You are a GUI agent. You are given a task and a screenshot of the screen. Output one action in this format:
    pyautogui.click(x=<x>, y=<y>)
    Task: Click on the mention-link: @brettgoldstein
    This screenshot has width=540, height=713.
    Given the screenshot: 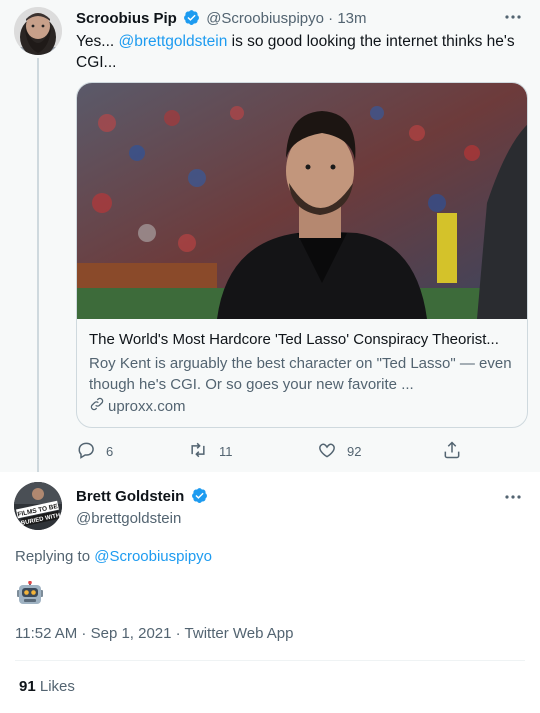 What is the action you would take?
    pyautogui.click(x=173, y=41)
    